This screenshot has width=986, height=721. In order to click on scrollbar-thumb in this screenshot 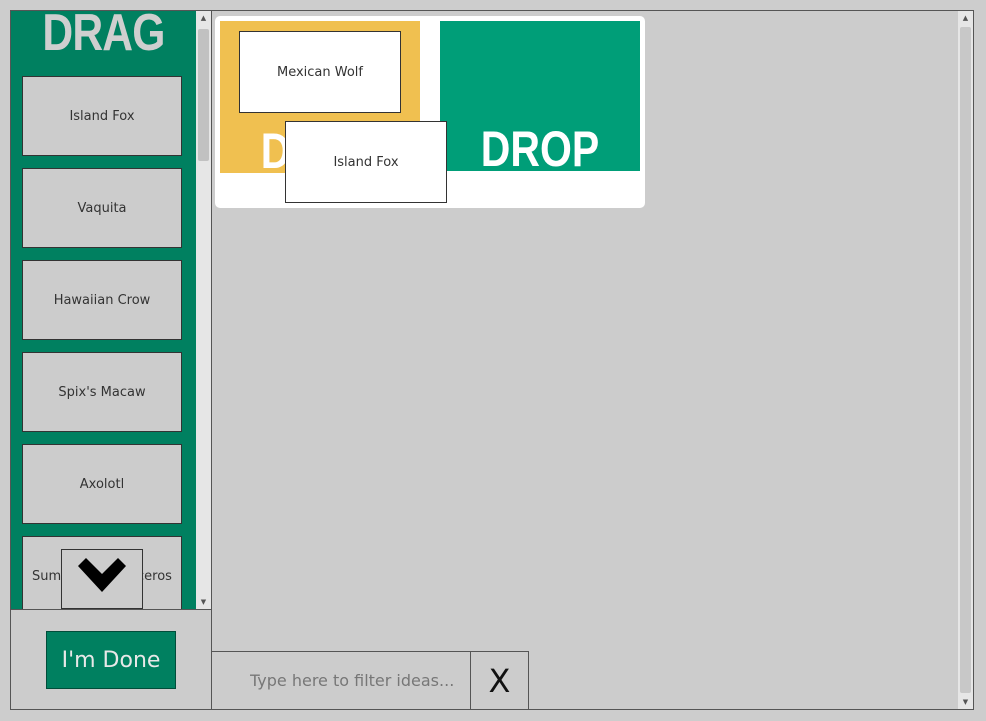, I will do `click(203, 95)`.